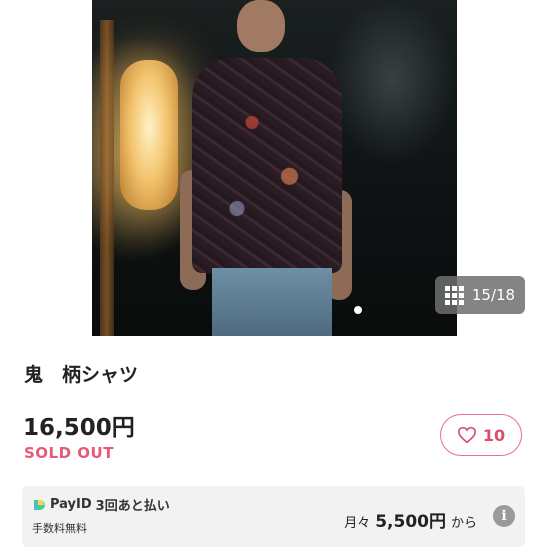 This screenshot has width=547, height=547. Describe the element at coordinates (149, 135) in the screenshot. I see `photo-lantern` at that location.